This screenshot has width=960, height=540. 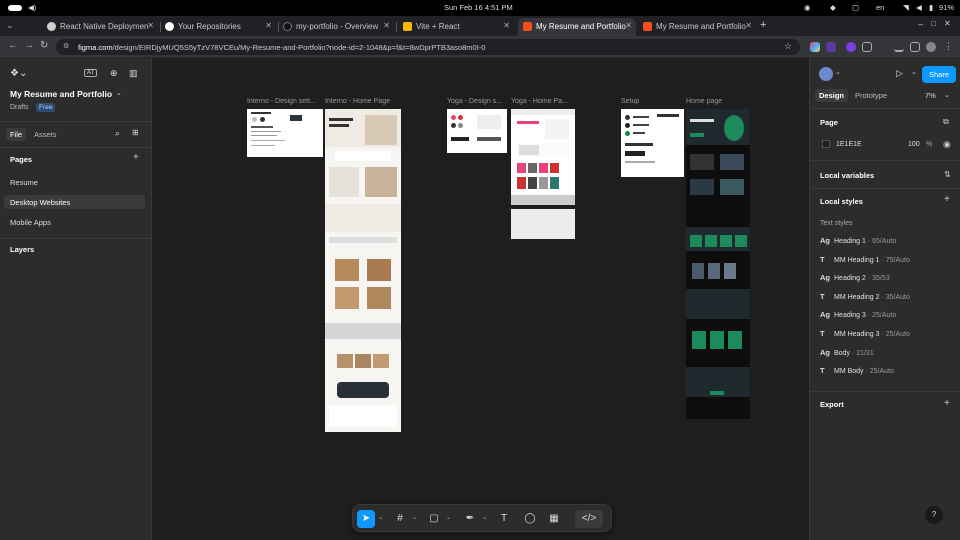 I want to click on move-tool-icon: ➤, so click(x=366, y=519).